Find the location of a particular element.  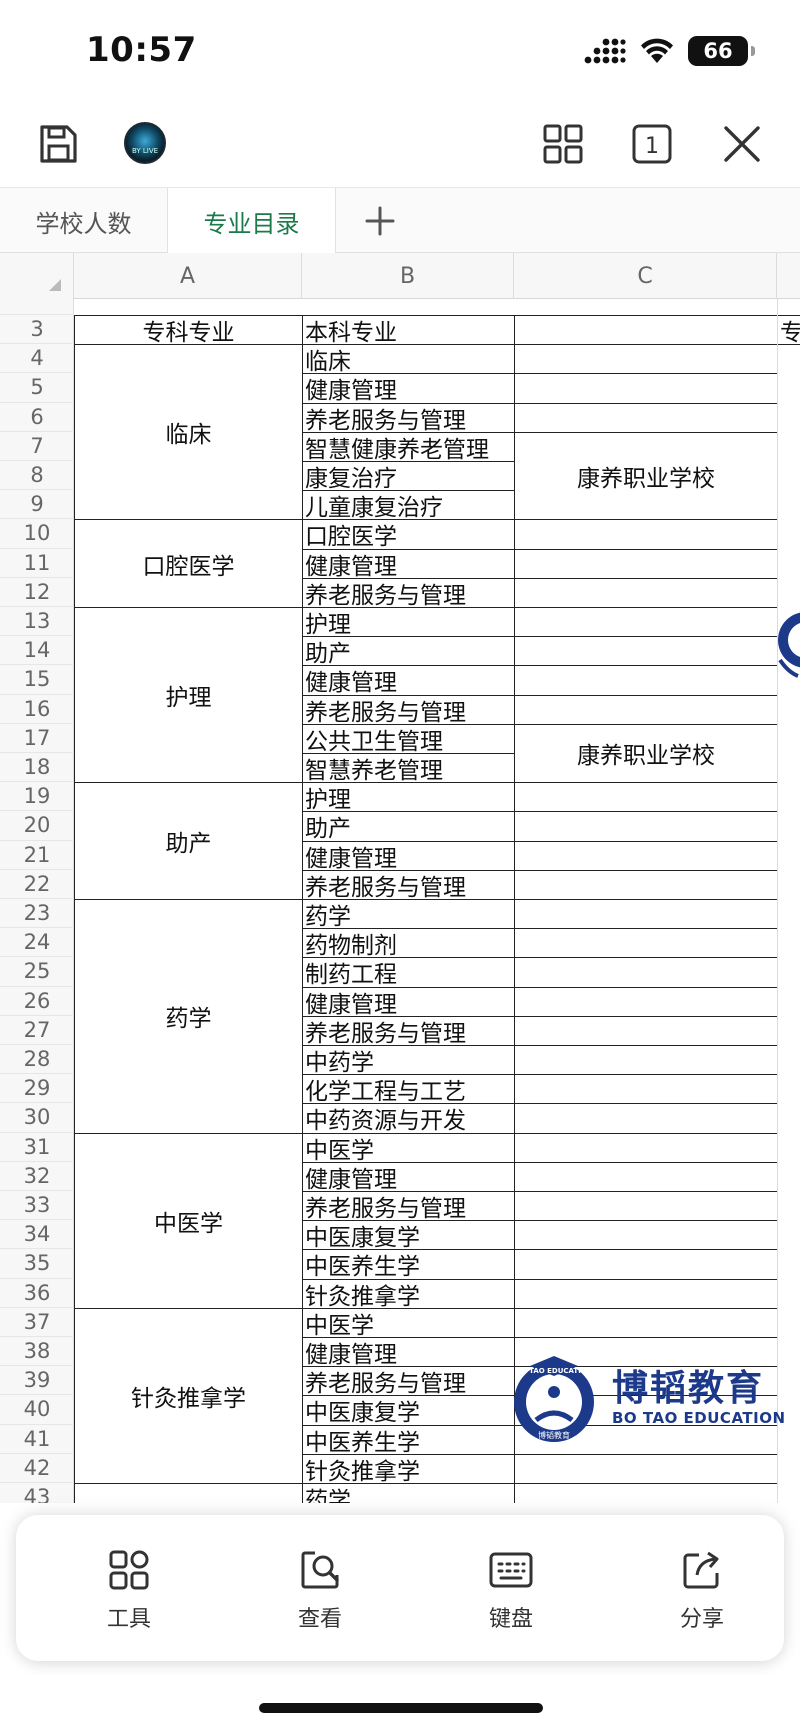

cell-junior-major: 中医学 is located at coordinates (188, 1220).